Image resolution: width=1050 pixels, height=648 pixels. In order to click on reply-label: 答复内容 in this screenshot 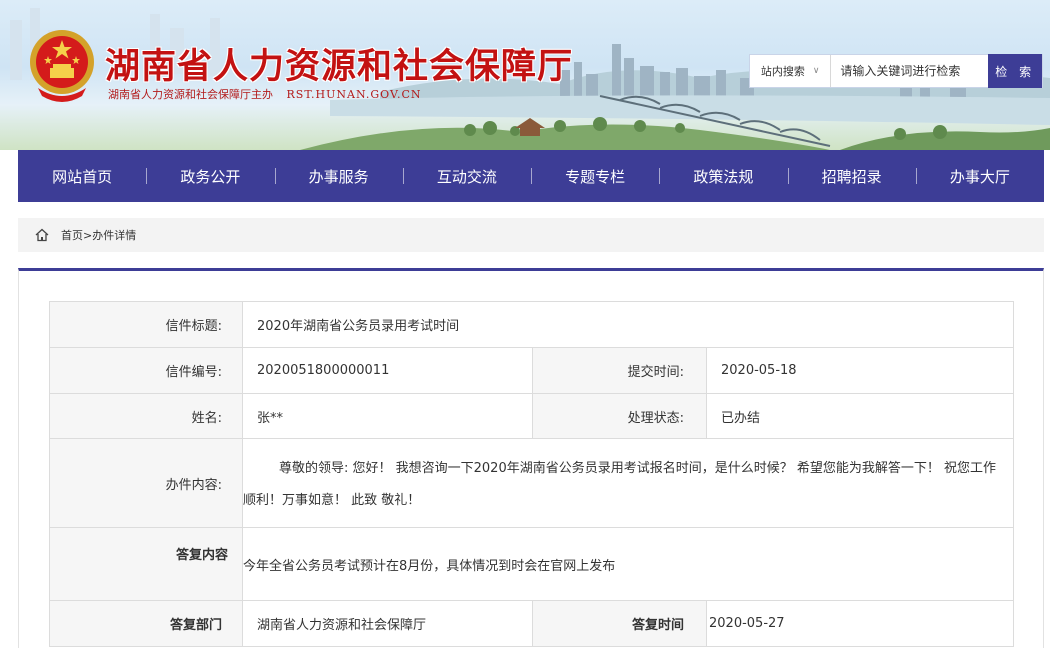, I will do `click(146, 564)`.